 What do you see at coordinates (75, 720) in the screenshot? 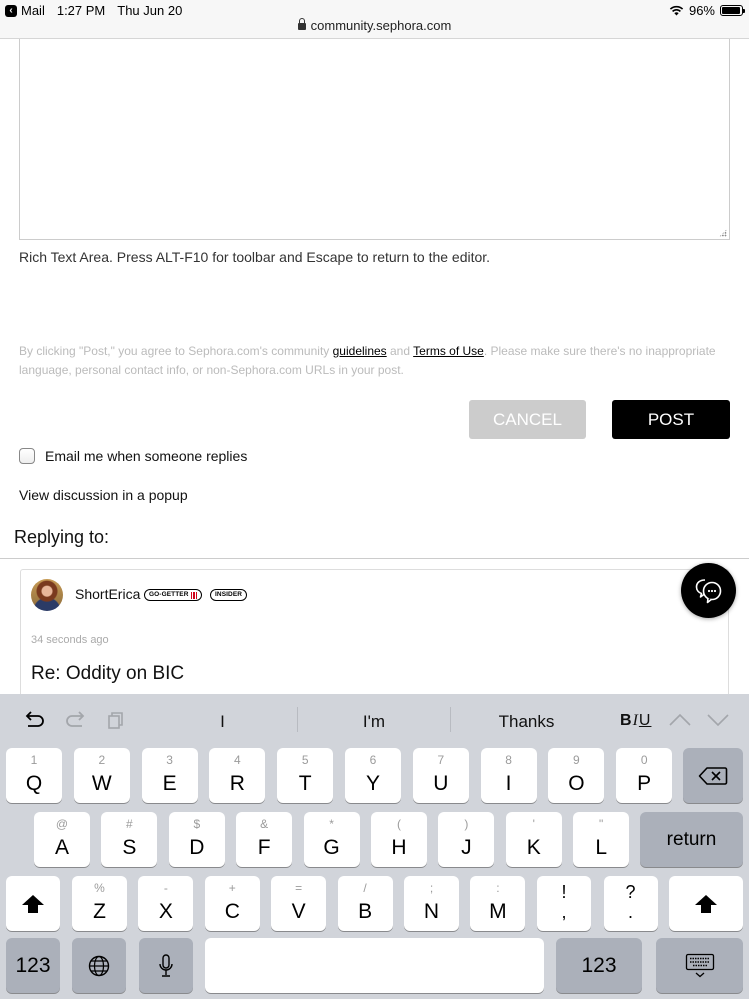
I see `redo-icon` at bounding box center [75, 720].